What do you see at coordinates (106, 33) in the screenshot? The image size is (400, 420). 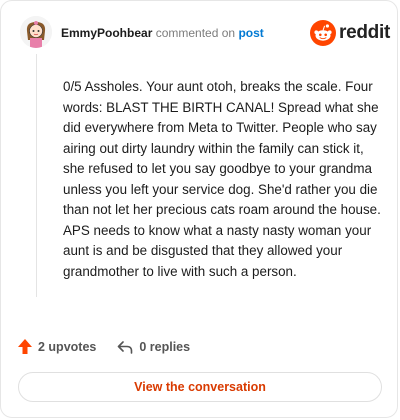 I see `username: EmmyPoohbear` at bounding box center [106, 33].